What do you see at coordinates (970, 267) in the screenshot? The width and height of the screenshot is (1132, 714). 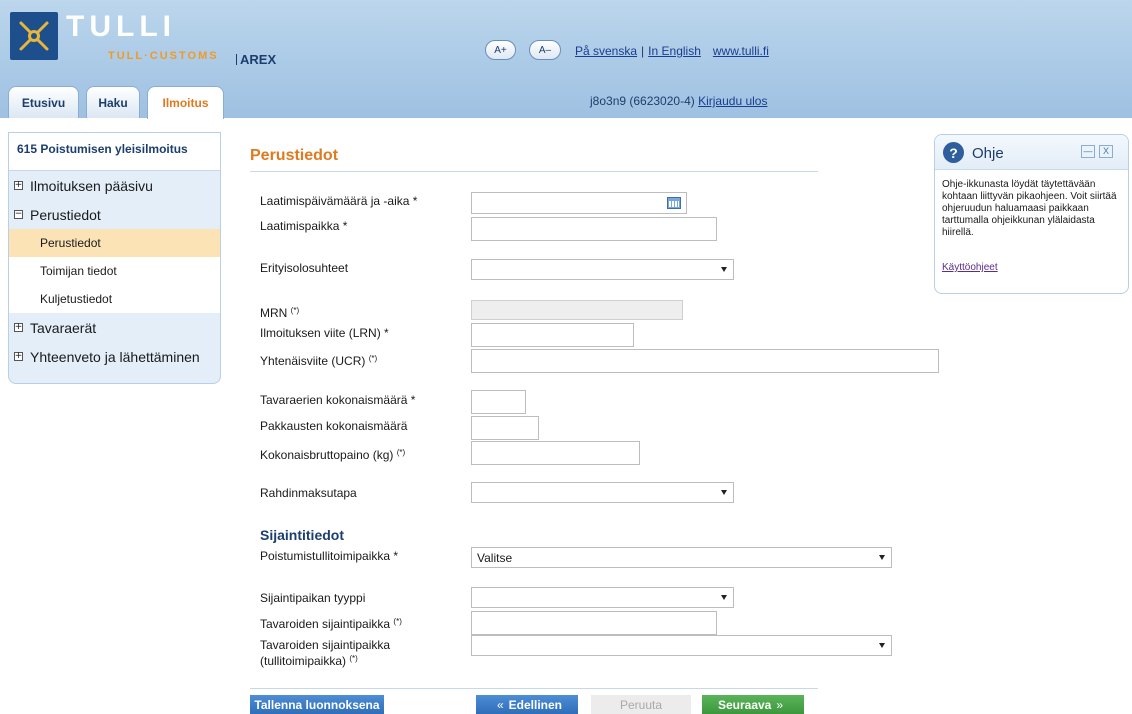 I see `user-guide-link: Käyttöohjeet` at bounding box center [970, 267].